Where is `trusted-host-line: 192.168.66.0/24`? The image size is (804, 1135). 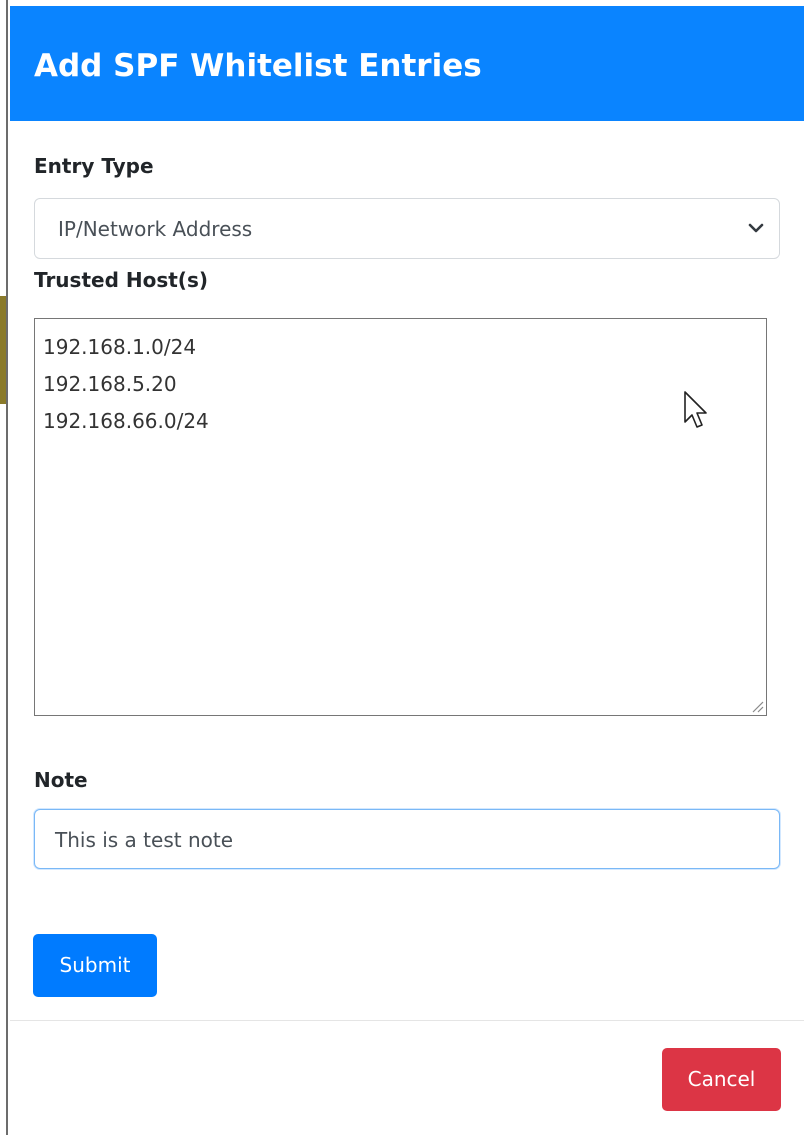
trusted-host-line: 192.168.66.0/24 is located at coordinates (126, 421).